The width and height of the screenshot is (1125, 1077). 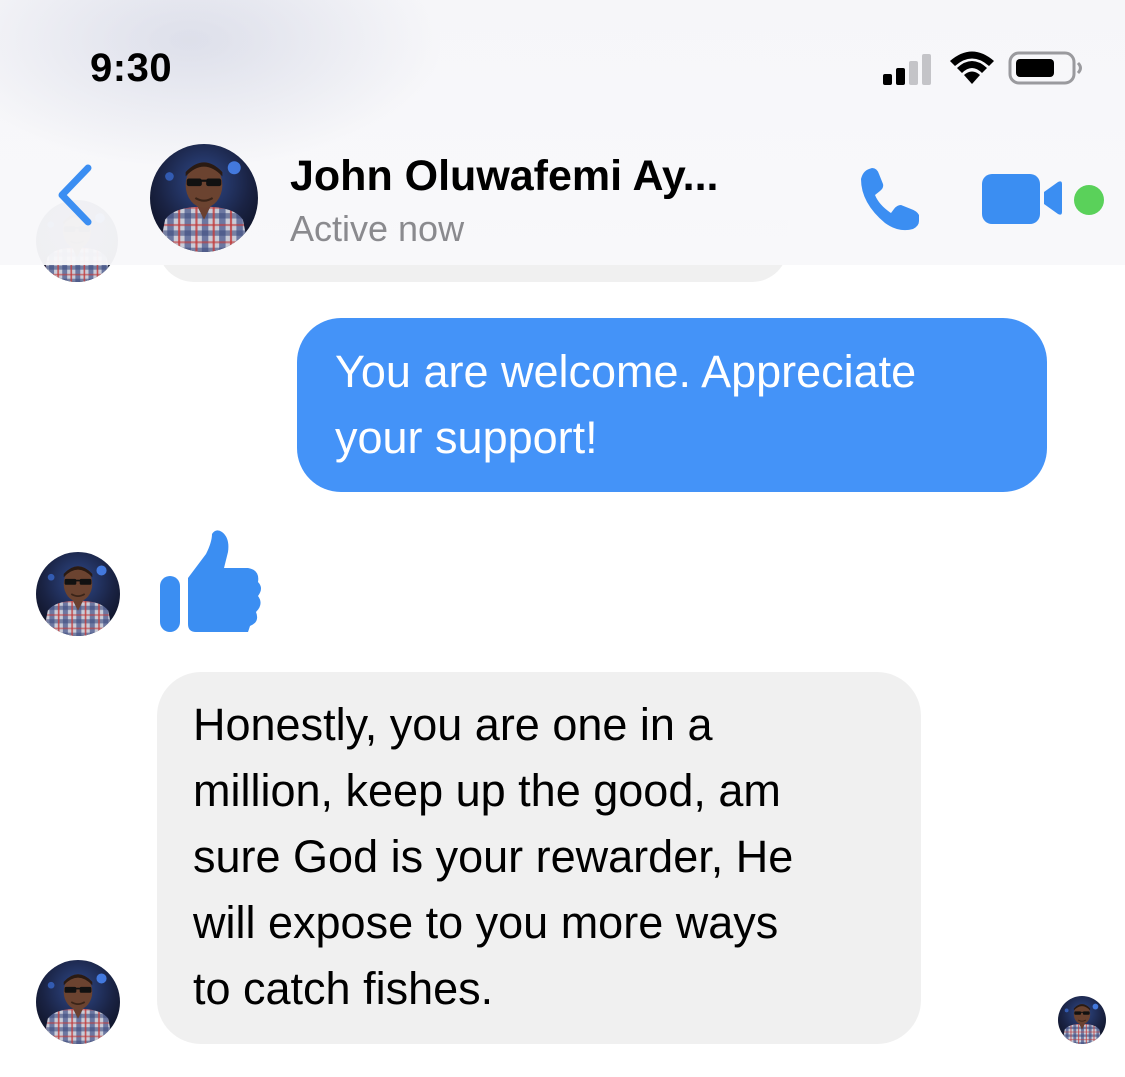 I want to click on message-line: million, keep up the good, am, so click(x=487, y=790).